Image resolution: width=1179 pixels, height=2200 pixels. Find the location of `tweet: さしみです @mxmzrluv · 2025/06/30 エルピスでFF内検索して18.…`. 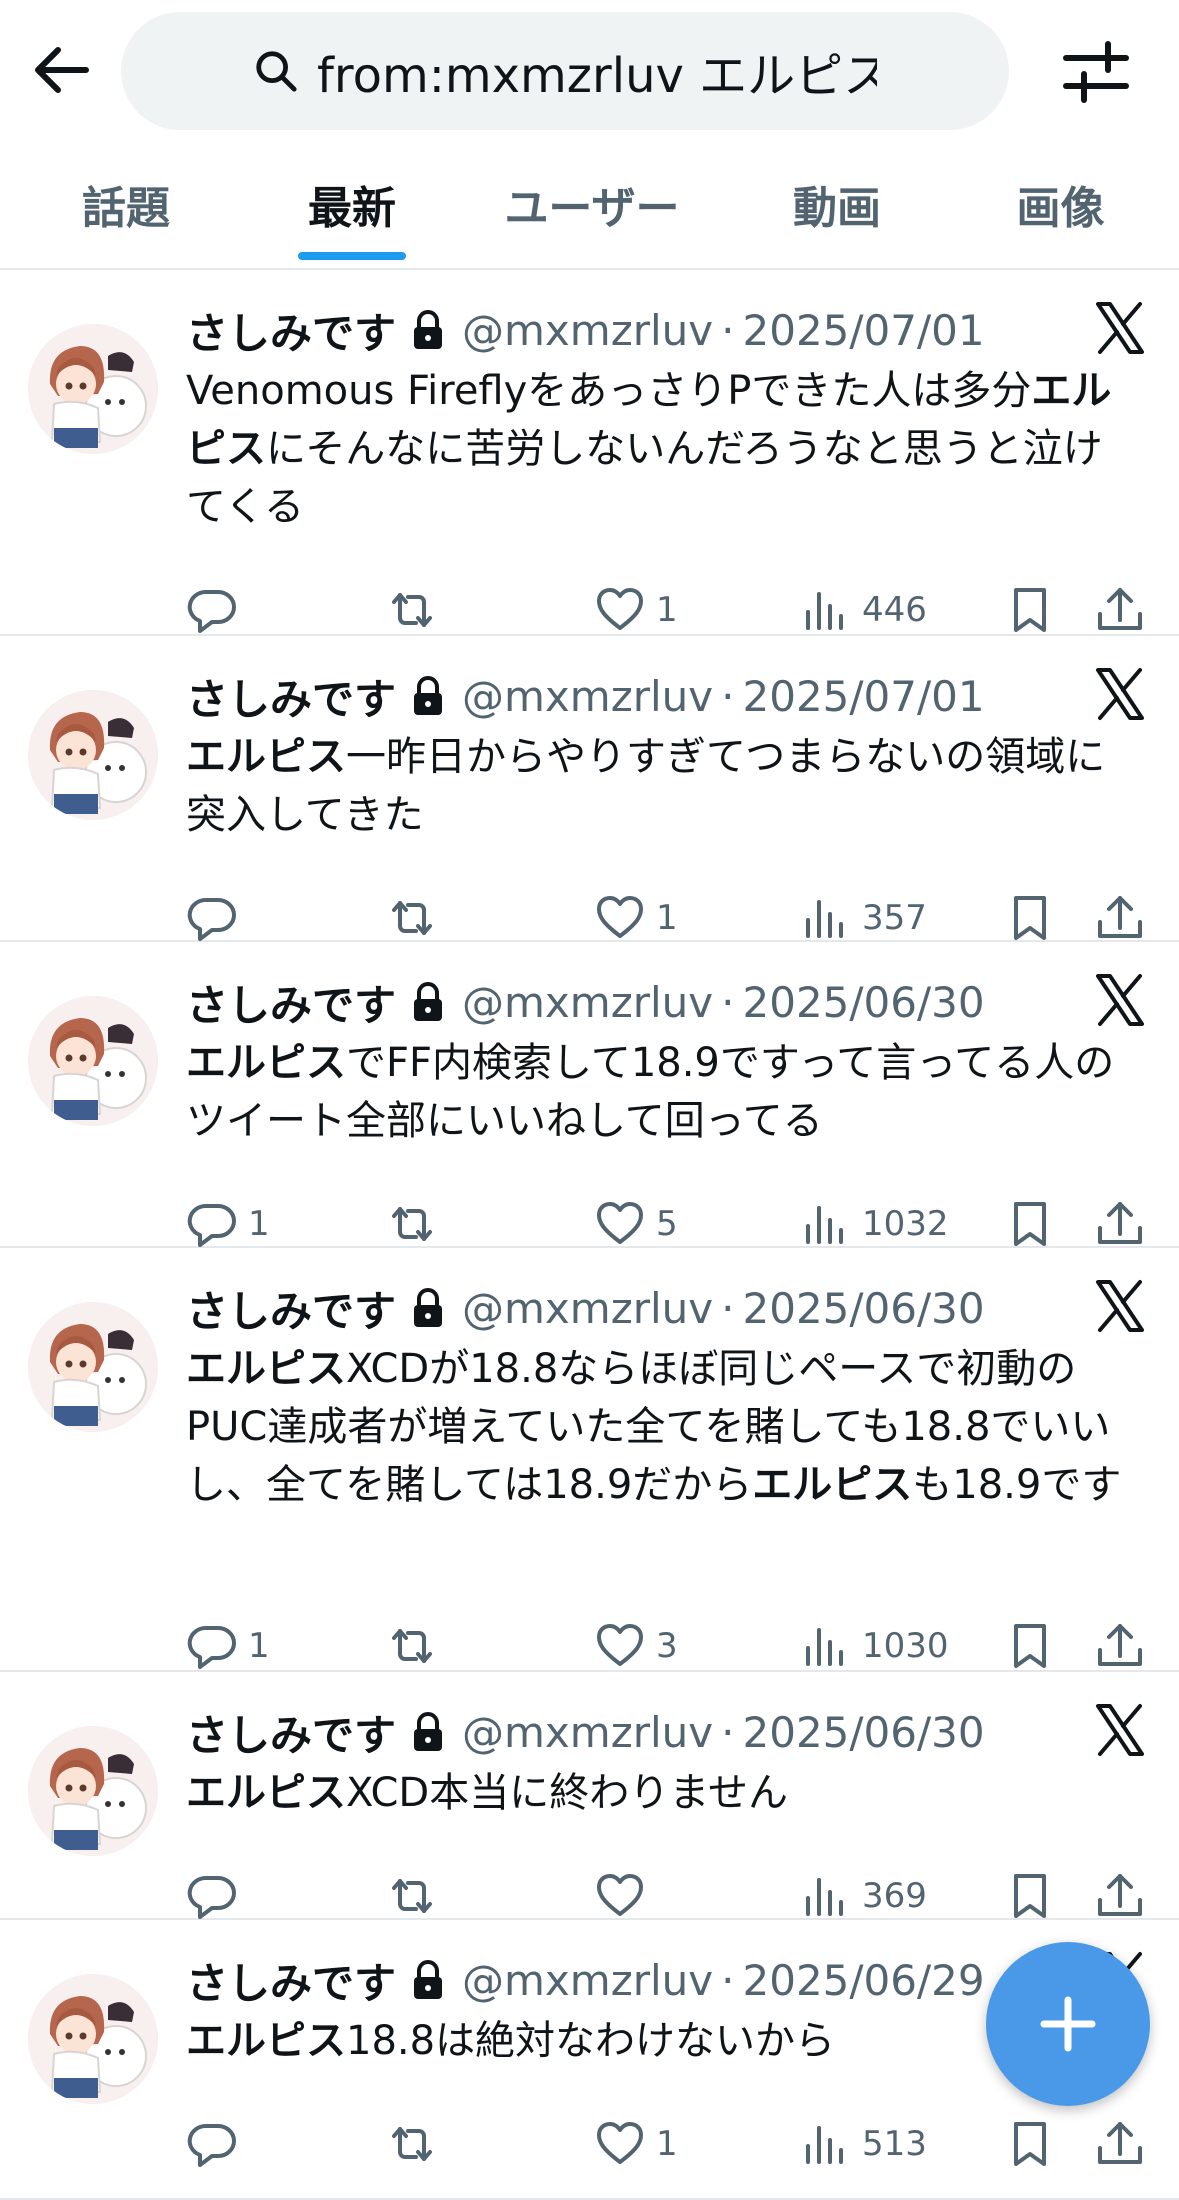

tweet: さしみです @mxmzrluv · 2025/06/30 エルピスでFF内検索して18.… is located at coordinates (589, 1095).